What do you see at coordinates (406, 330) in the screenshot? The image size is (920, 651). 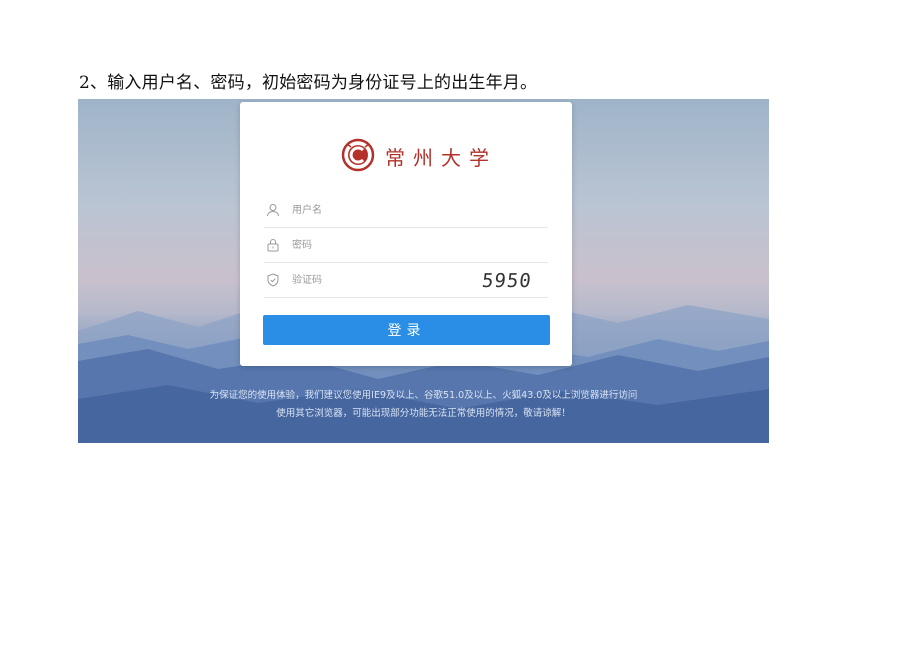 I see `login-button: 登录` at bounding box center [406, 330].